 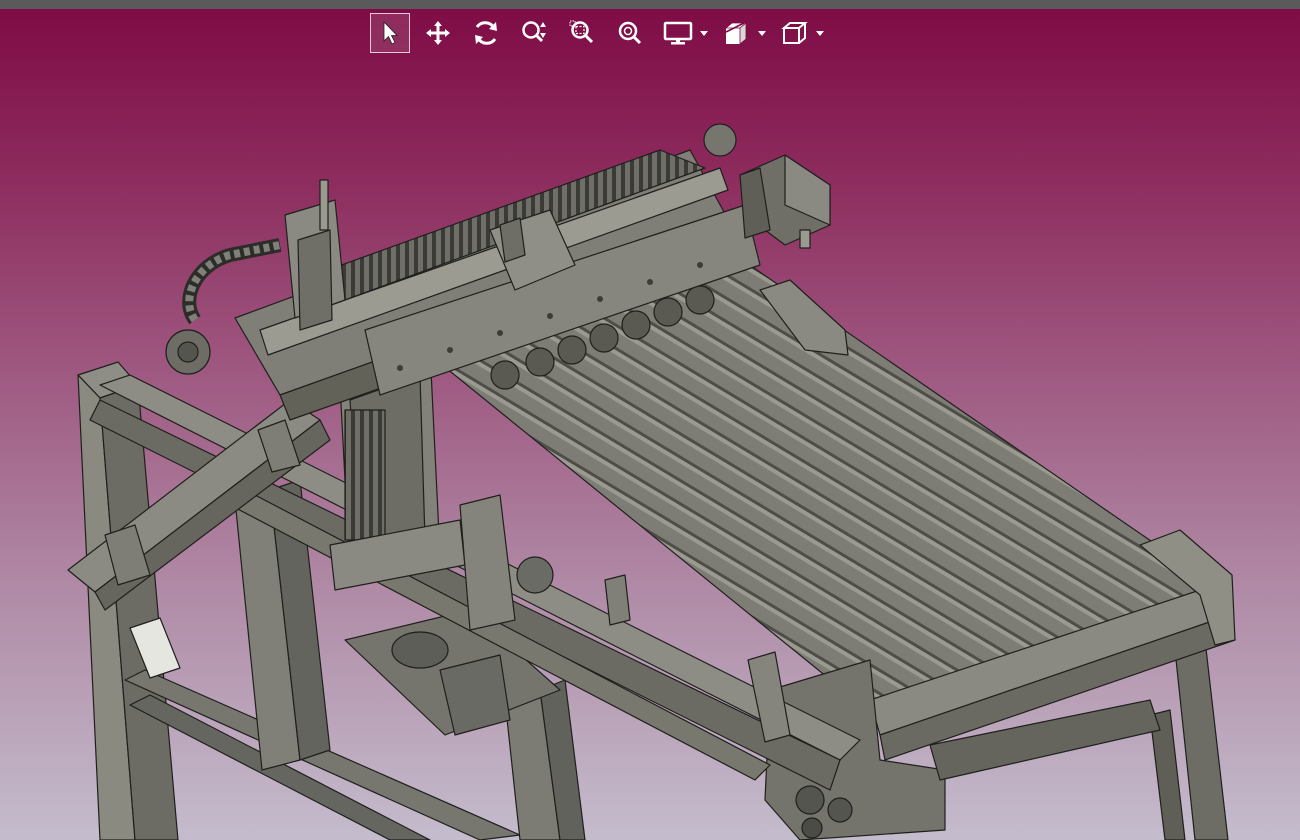 I want to click on zoom-window-icon, so click(x=581, y=32).